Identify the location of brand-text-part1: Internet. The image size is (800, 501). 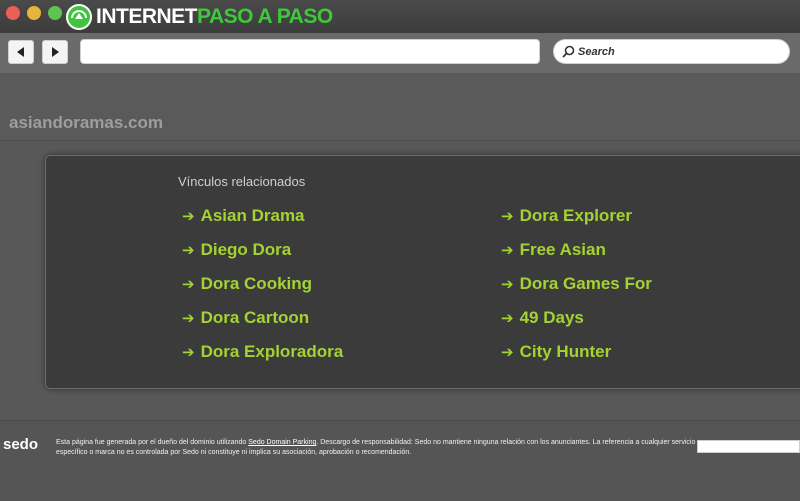
(147, 16).